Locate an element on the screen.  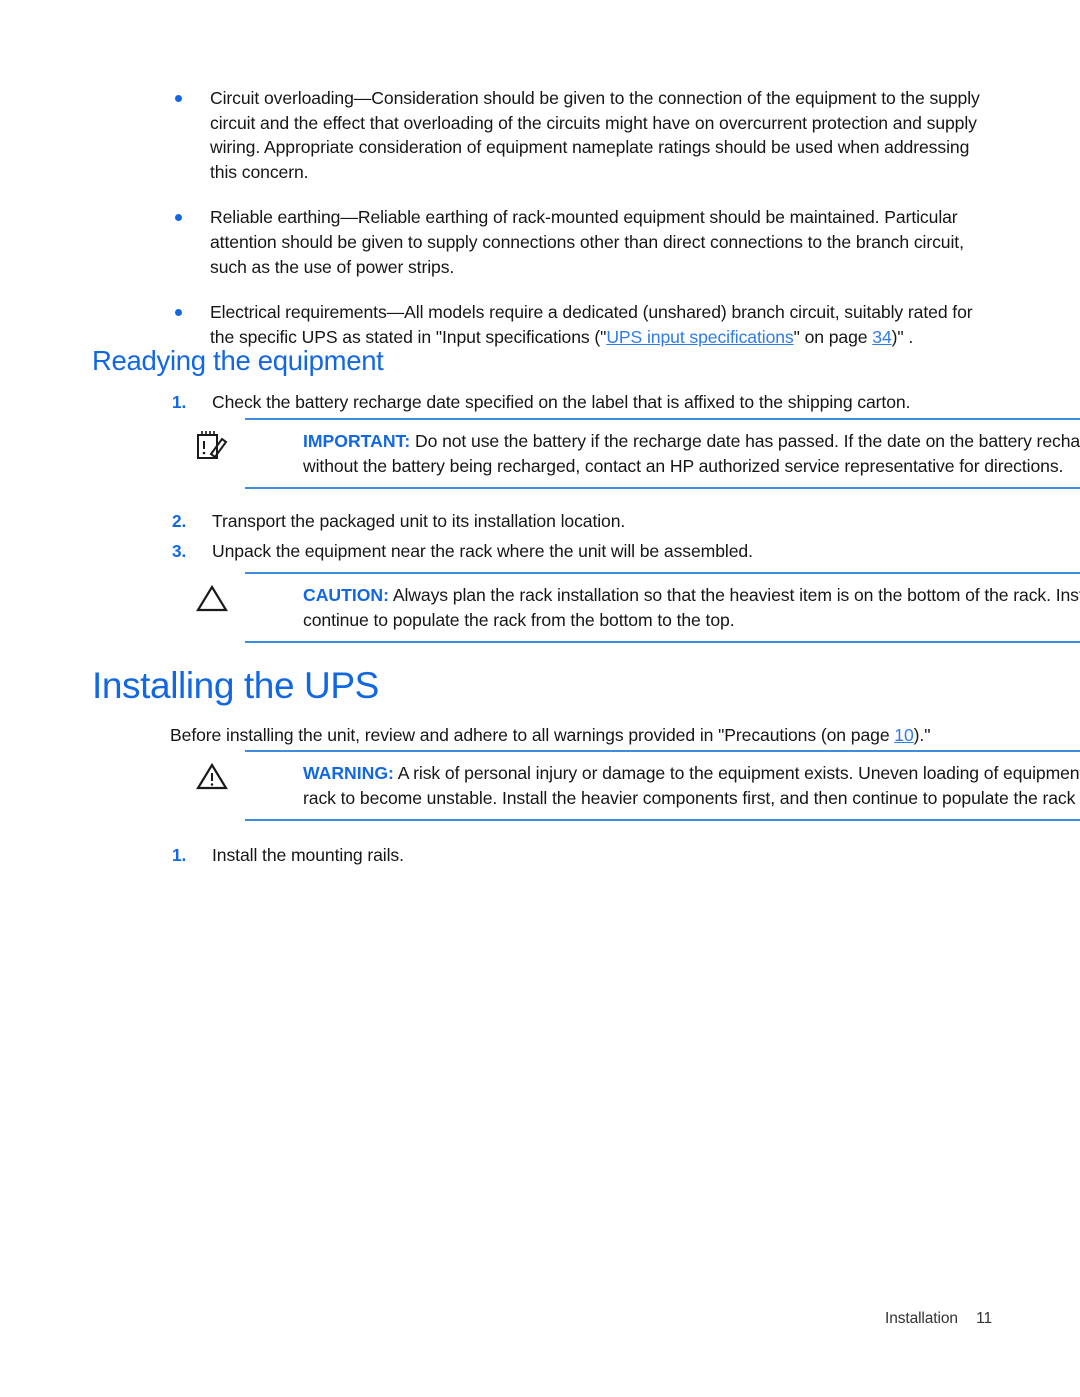
section-heading-readying-the-equipment: Readying the equipment is located at coordinates (238, 360).